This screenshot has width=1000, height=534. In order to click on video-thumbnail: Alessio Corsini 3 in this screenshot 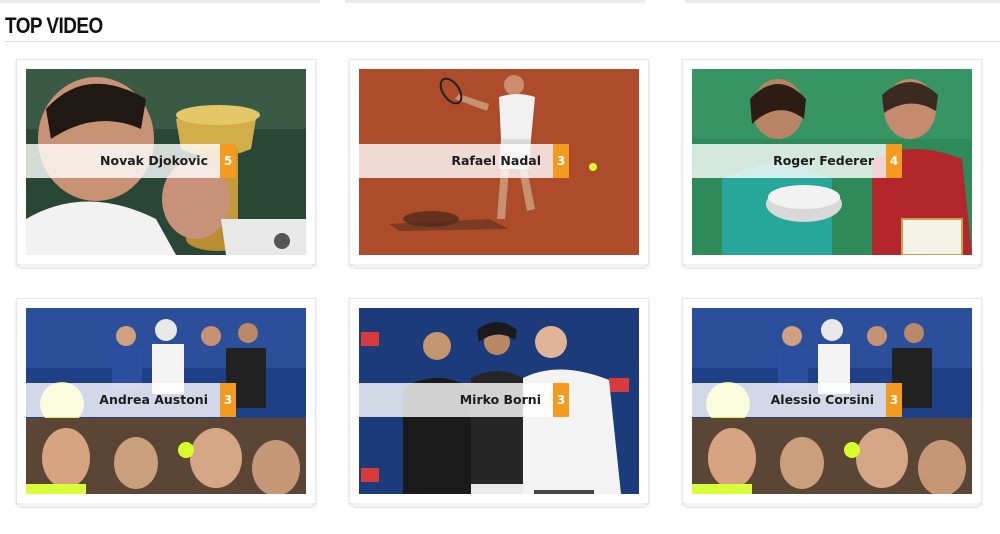, I will do `click(832, 401)`.